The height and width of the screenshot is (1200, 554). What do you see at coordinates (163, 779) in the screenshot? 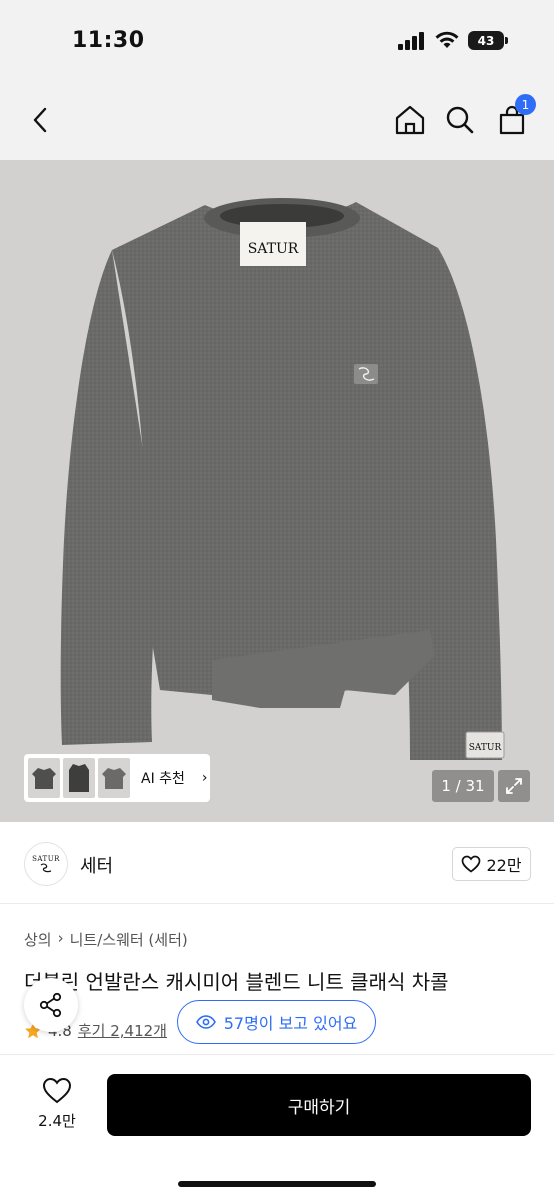
I see `ai-recommend-label: AI 추천` at bounding box center [163, 779].